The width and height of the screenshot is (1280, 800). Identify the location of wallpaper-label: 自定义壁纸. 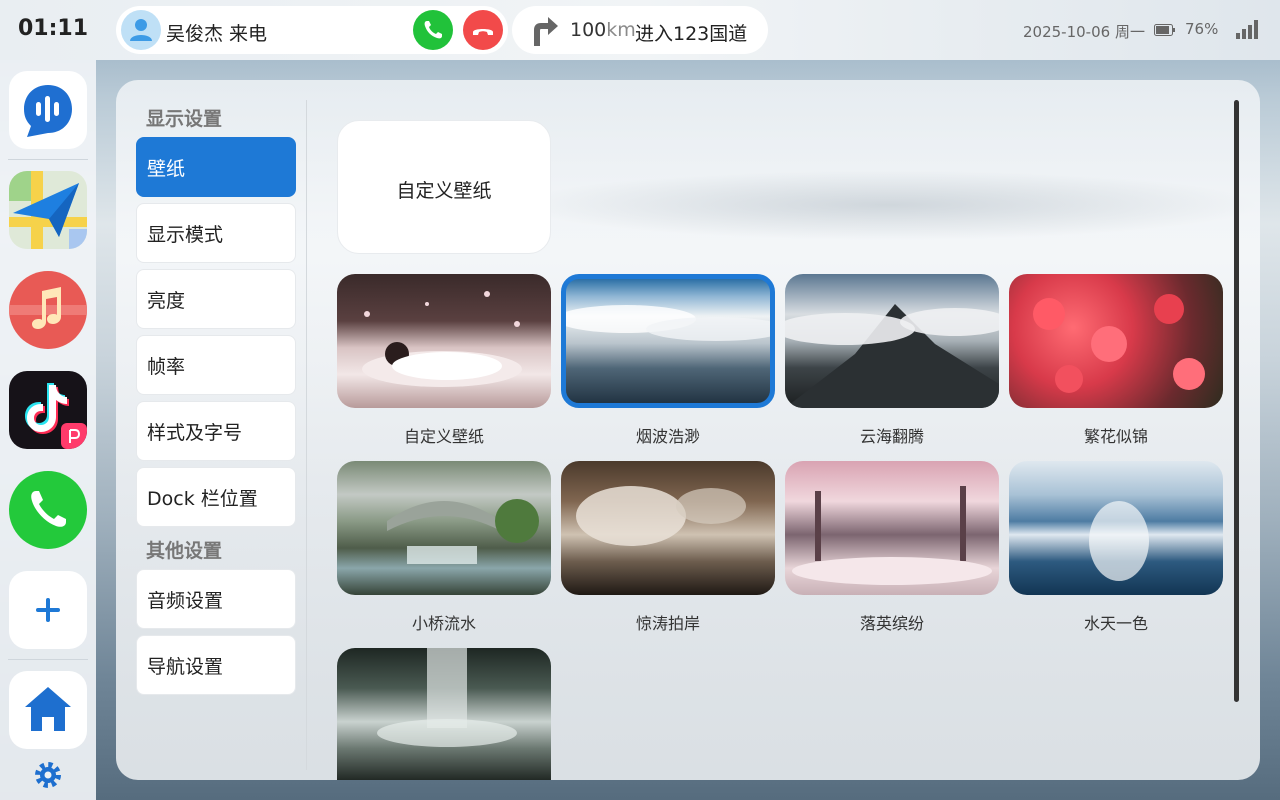
(443, 436).